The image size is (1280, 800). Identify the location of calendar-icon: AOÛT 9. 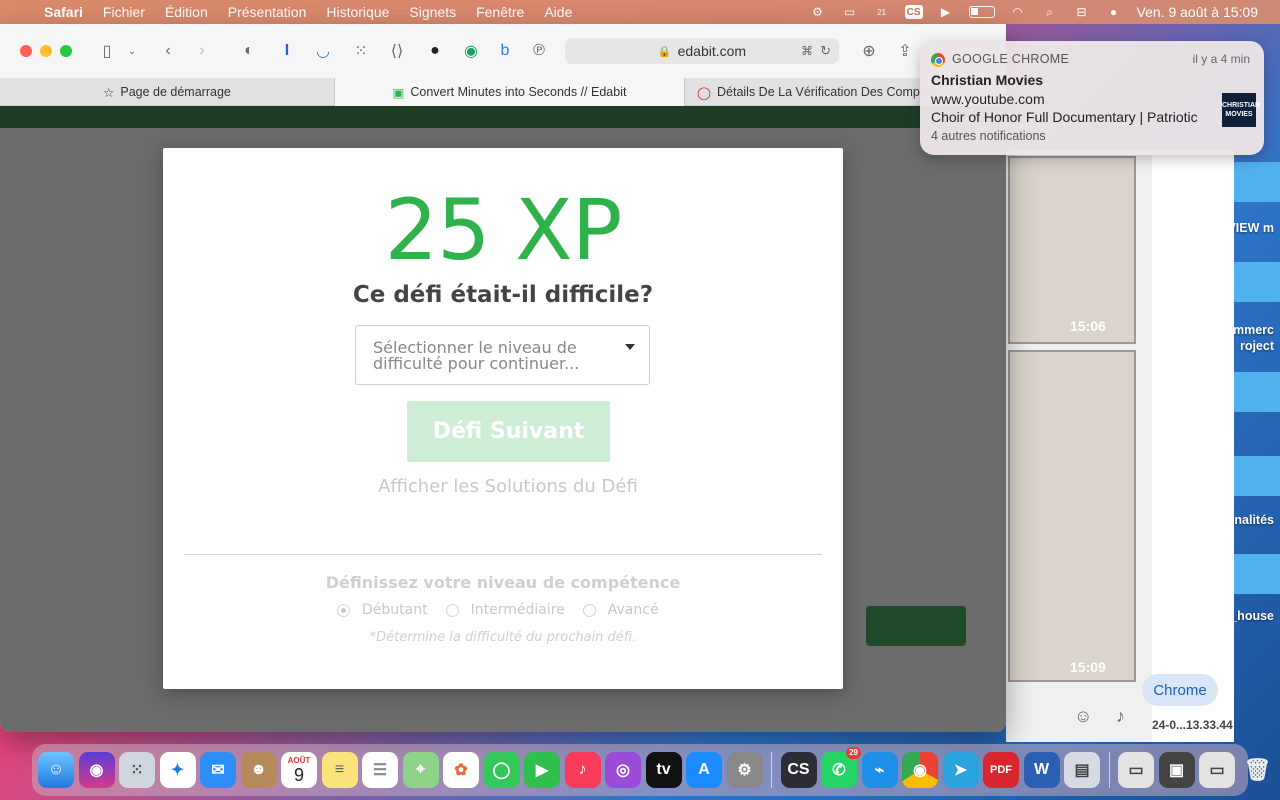
(299, 770).